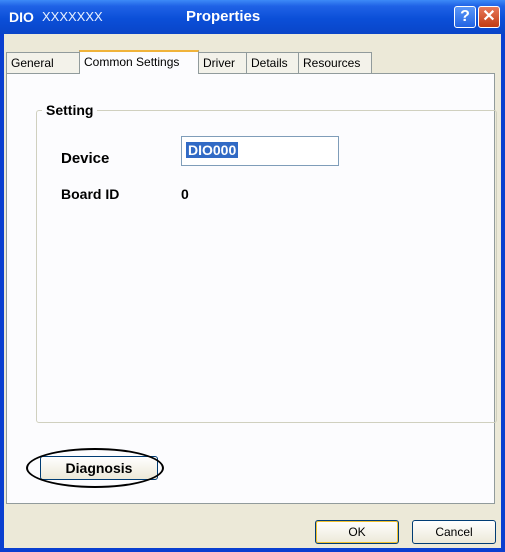 The width and height of the screenshot is (505, 552). What do you see at coordinates (212, 150) in the screenshot?
I see `device-name-value: DIO000` at bounding box center [212, 150].